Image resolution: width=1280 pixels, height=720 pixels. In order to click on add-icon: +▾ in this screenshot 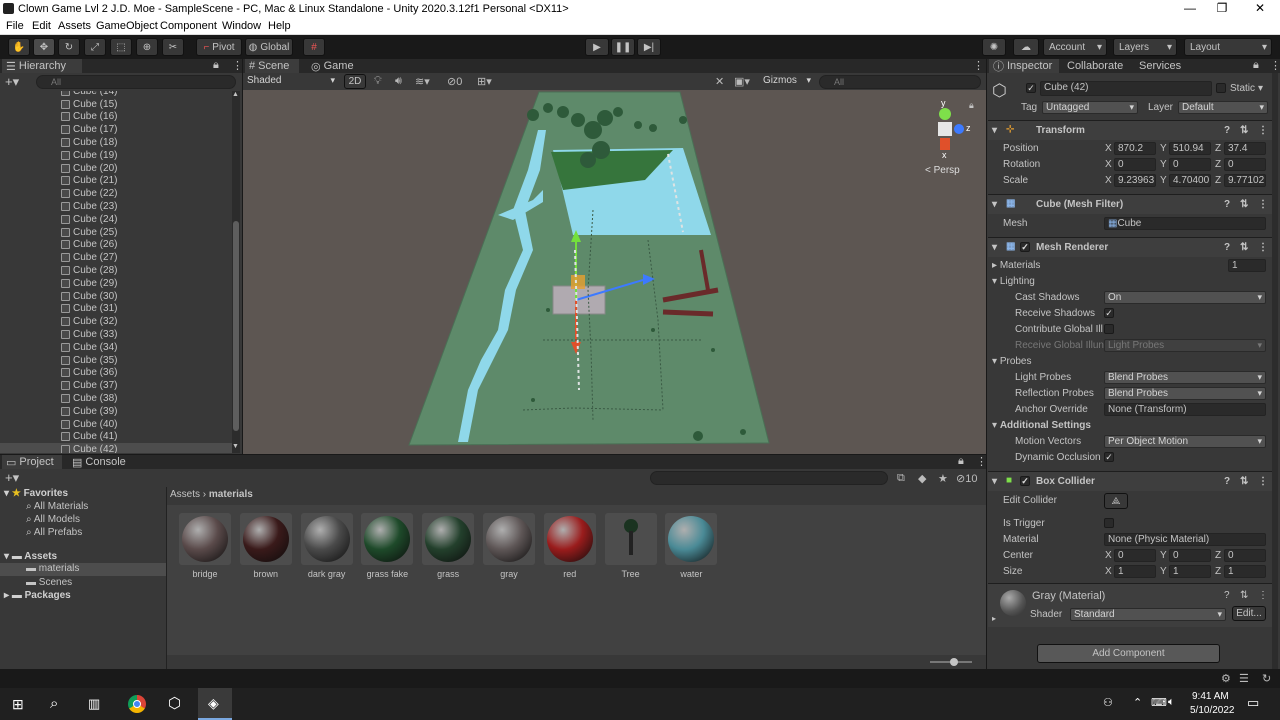, I will do `click(12, 478)`.